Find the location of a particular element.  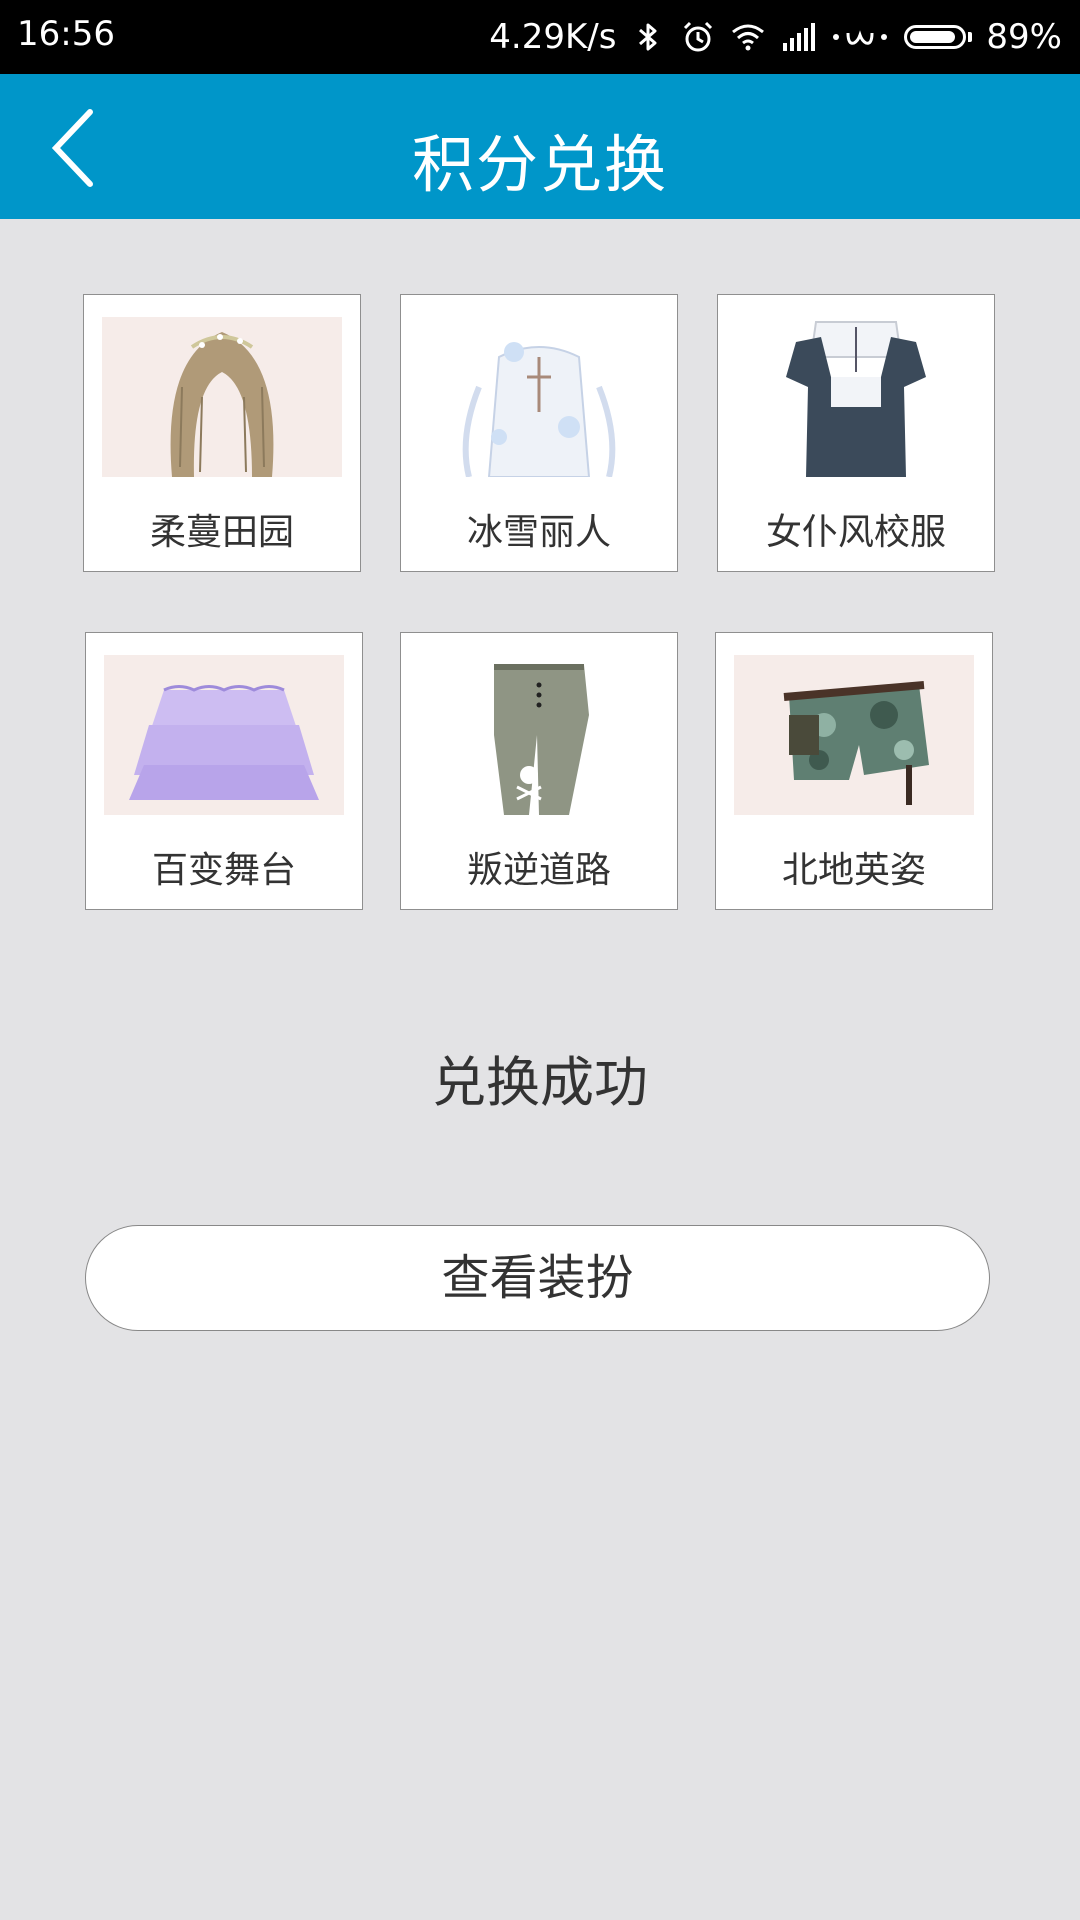

view-outfit-button: 查看装扮 is located at coordinates (537, 1278).